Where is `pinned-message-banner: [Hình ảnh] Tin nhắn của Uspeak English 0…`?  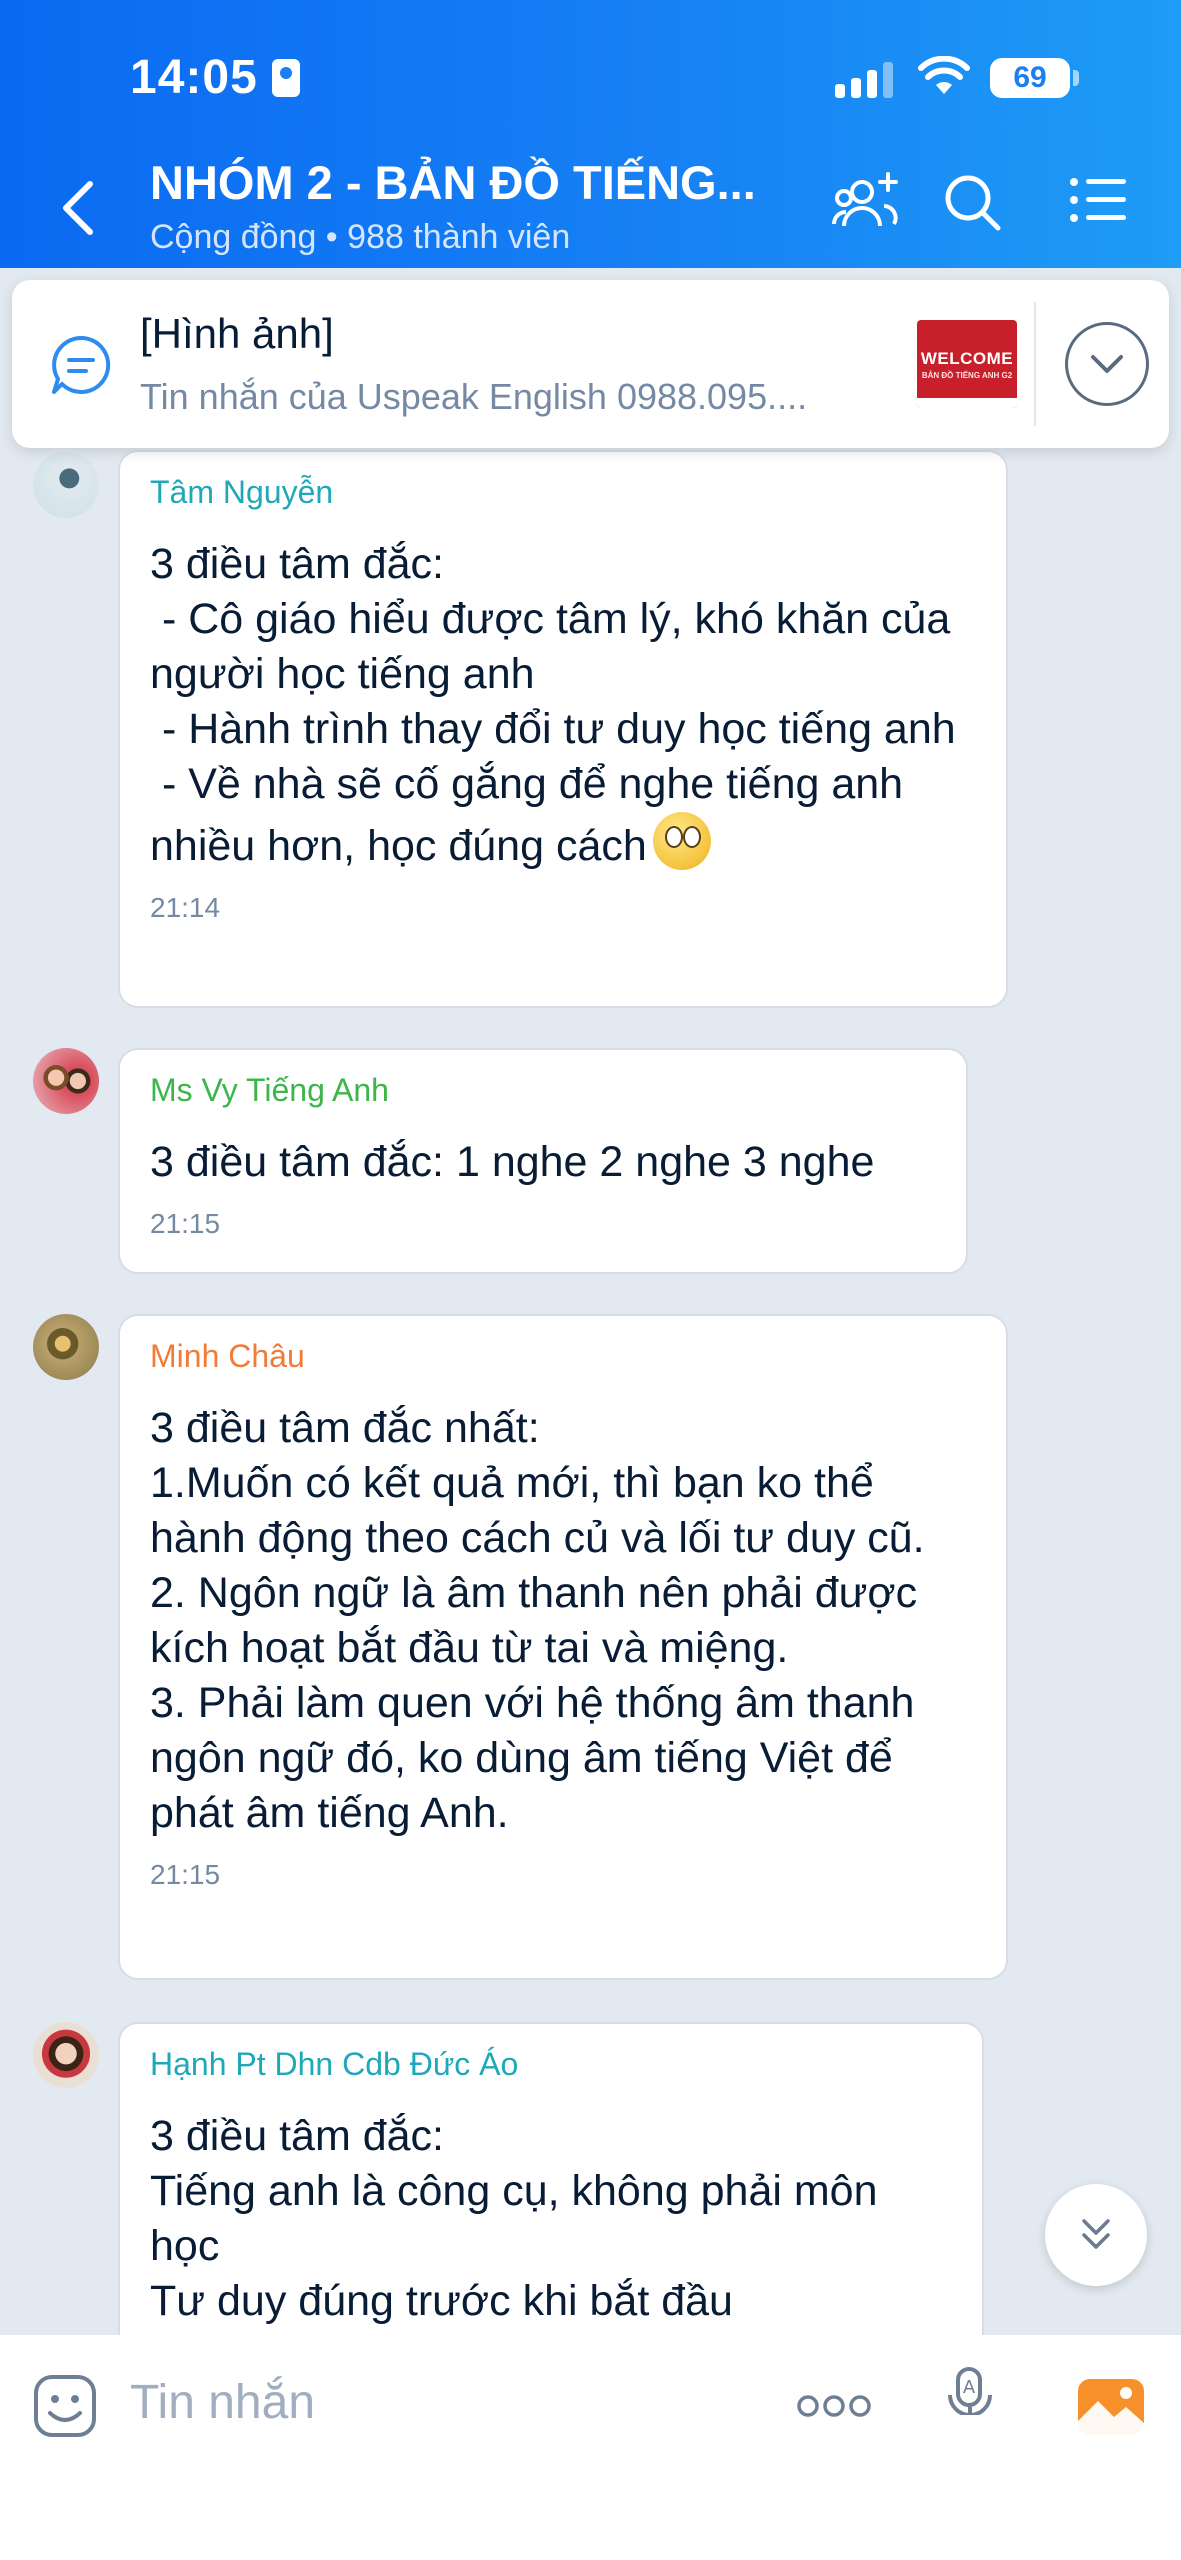
pinned-message-banner: [Hình ảnh] Tin nhắn của Uspeak English 0… is located at coordinates (590, 364).